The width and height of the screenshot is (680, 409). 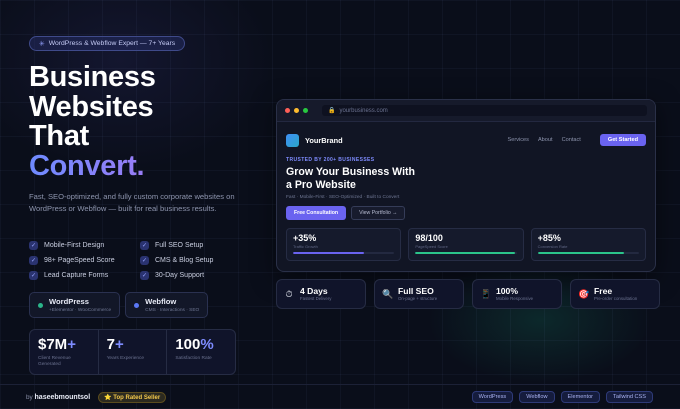 I want to click on pill-label: Pre-order consultation, so click(x=616, y=298).